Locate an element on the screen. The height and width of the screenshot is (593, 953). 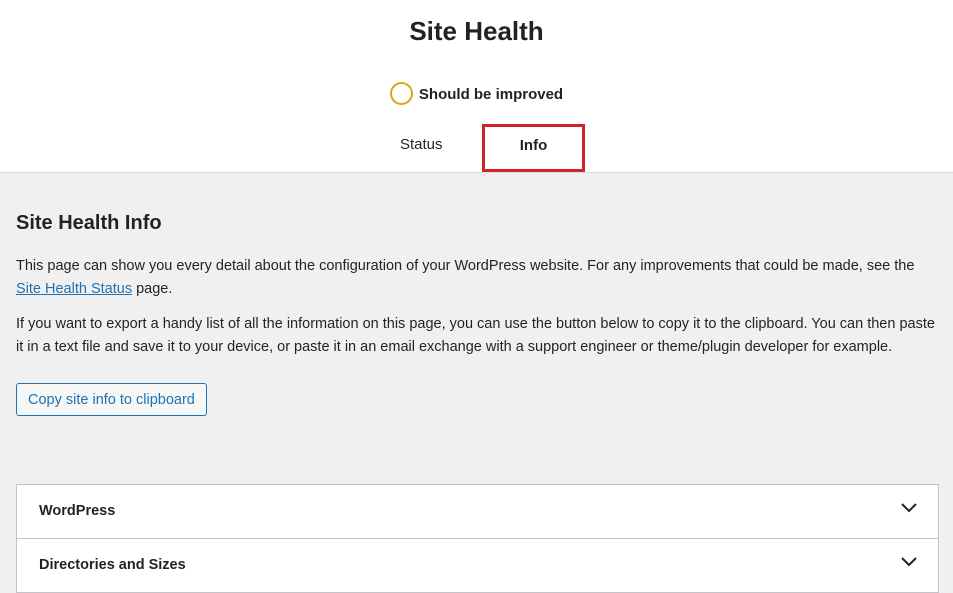
health-status-label: Should be improved is located at coordinates (491, 94).